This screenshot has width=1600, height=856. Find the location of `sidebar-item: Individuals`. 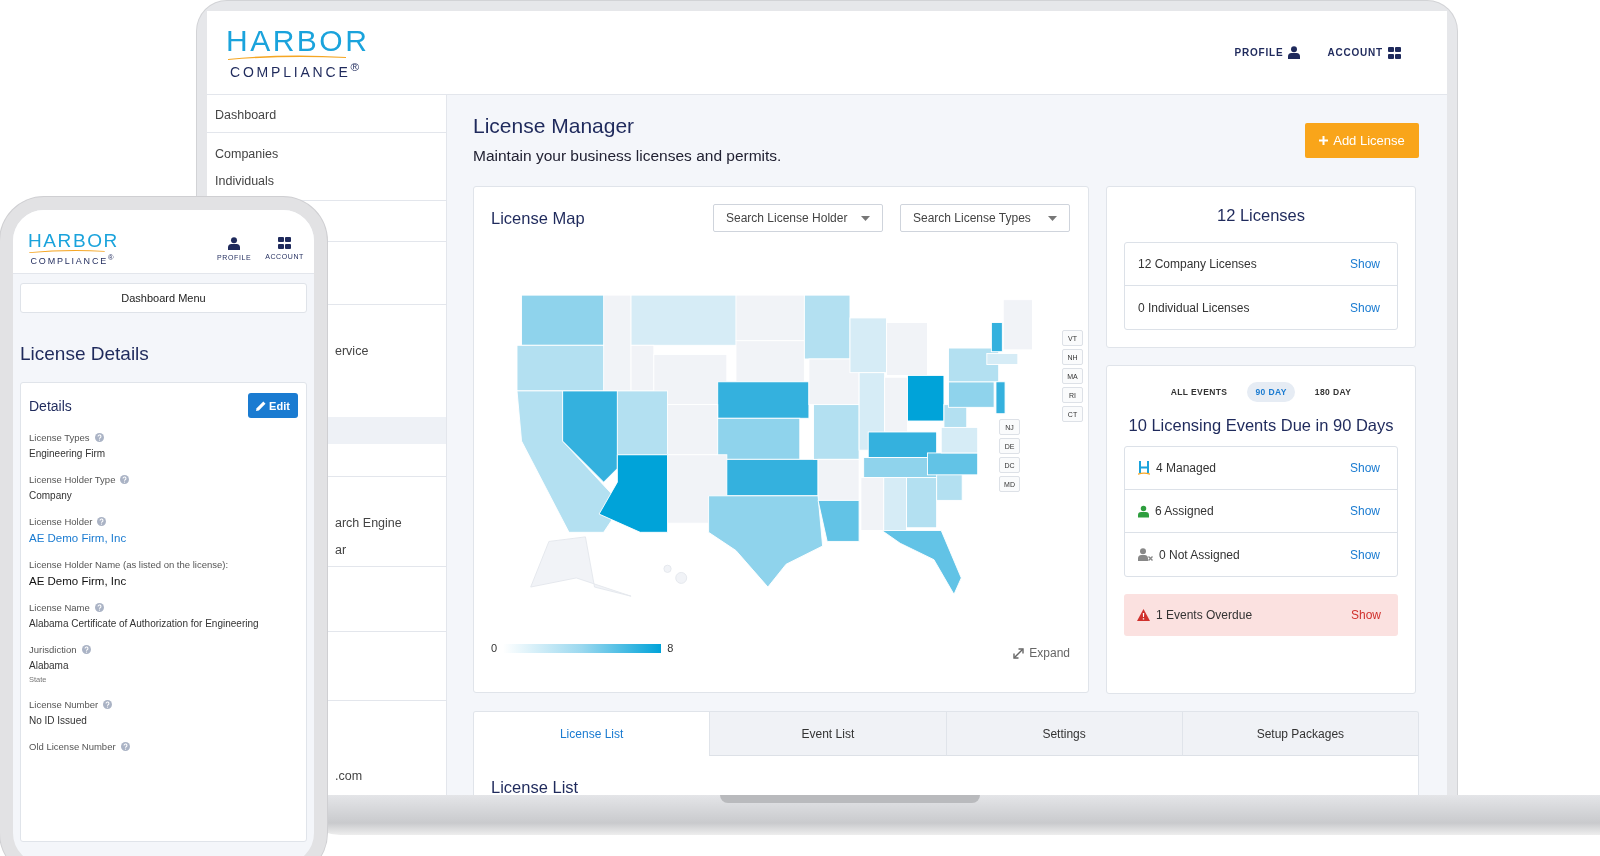

sidebar-item: Individuals is located at coordinates (245, 181).